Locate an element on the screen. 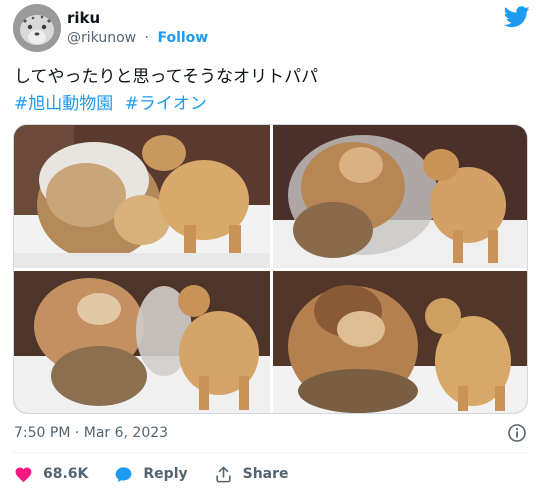 The height and width of the screenshot is (489, 544). share-button: Share is located at coordinates (251, 474).